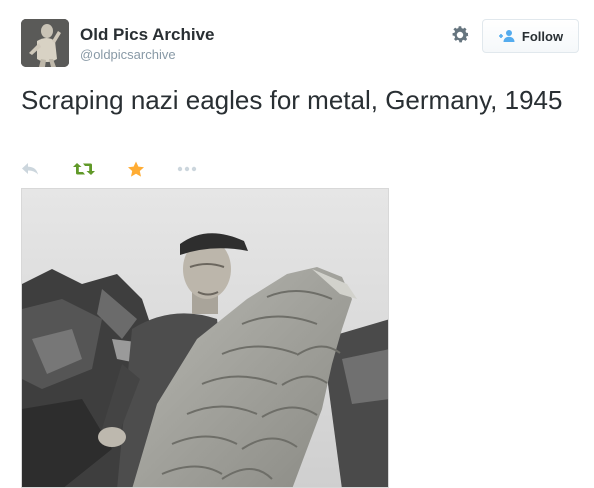 The image size is (594, 488). I want to click on more-icon, so click(187, 169).